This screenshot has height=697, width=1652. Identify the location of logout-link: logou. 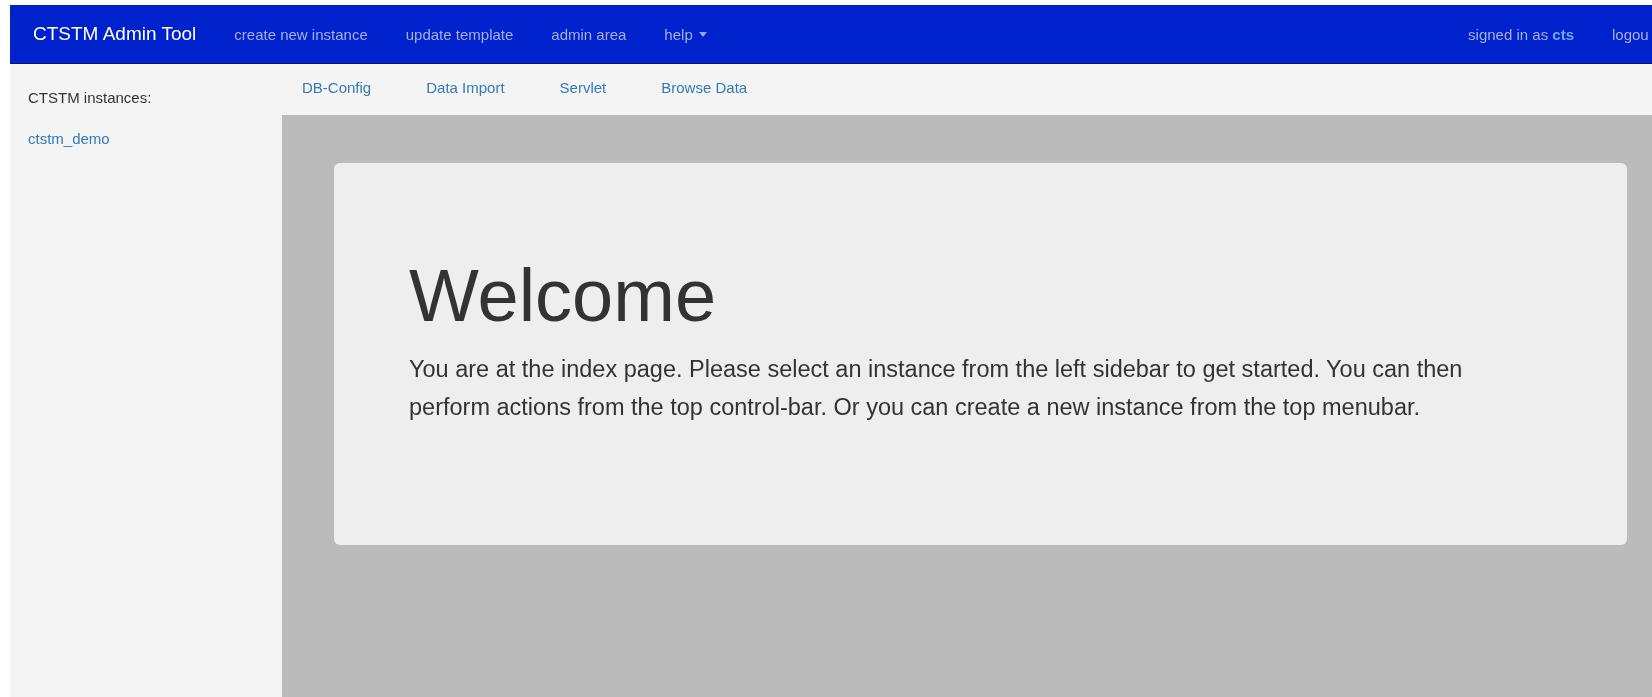
(1632, 34).